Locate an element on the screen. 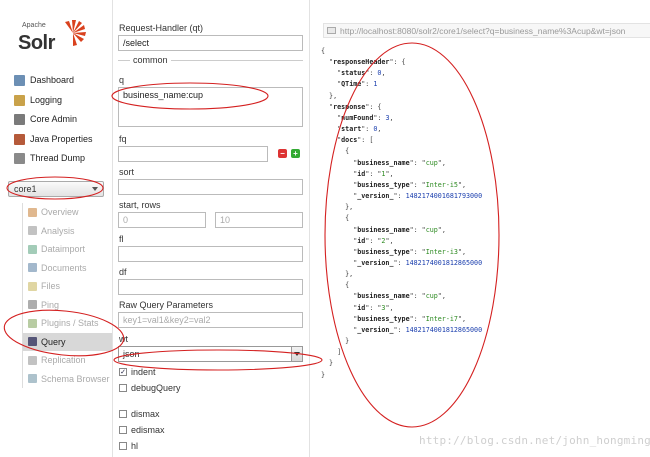 This screenshot has height=457, width=650. core-menu-label: Overview is located at coordinates (60, 212).